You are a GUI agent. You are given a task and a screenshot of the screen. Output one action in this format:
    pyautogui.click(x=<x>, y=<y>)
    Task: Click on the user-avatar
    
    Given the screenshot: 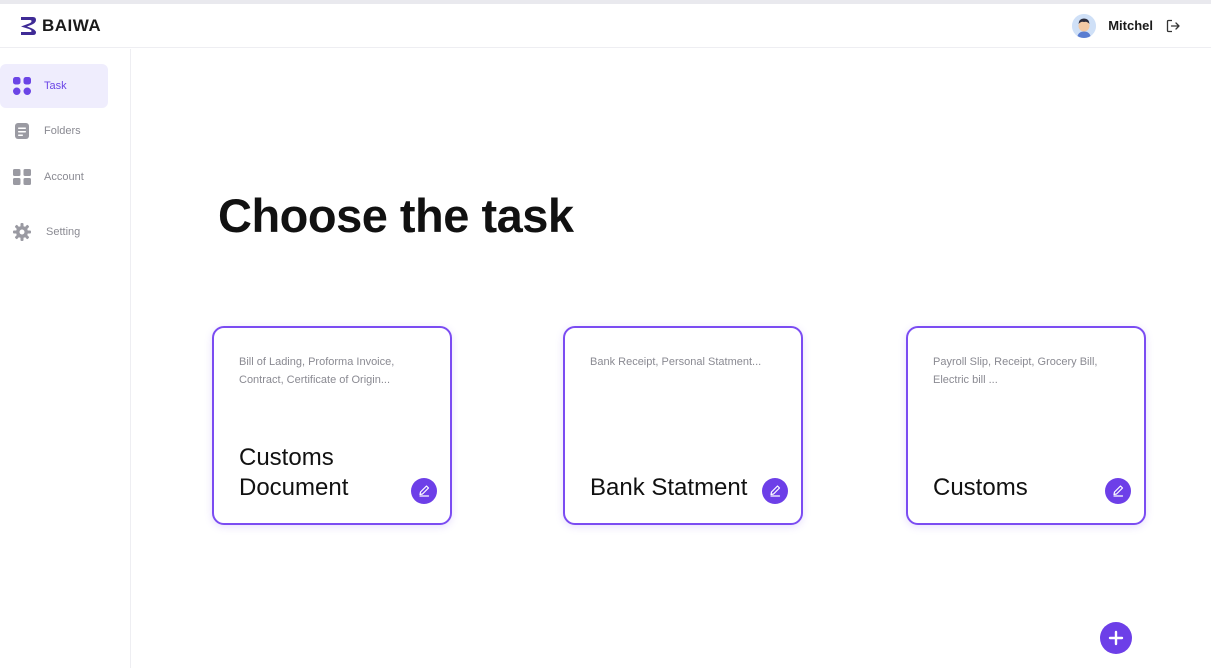 What is the action you would take?
    pyautogui.click(x=1084, y=25)
    